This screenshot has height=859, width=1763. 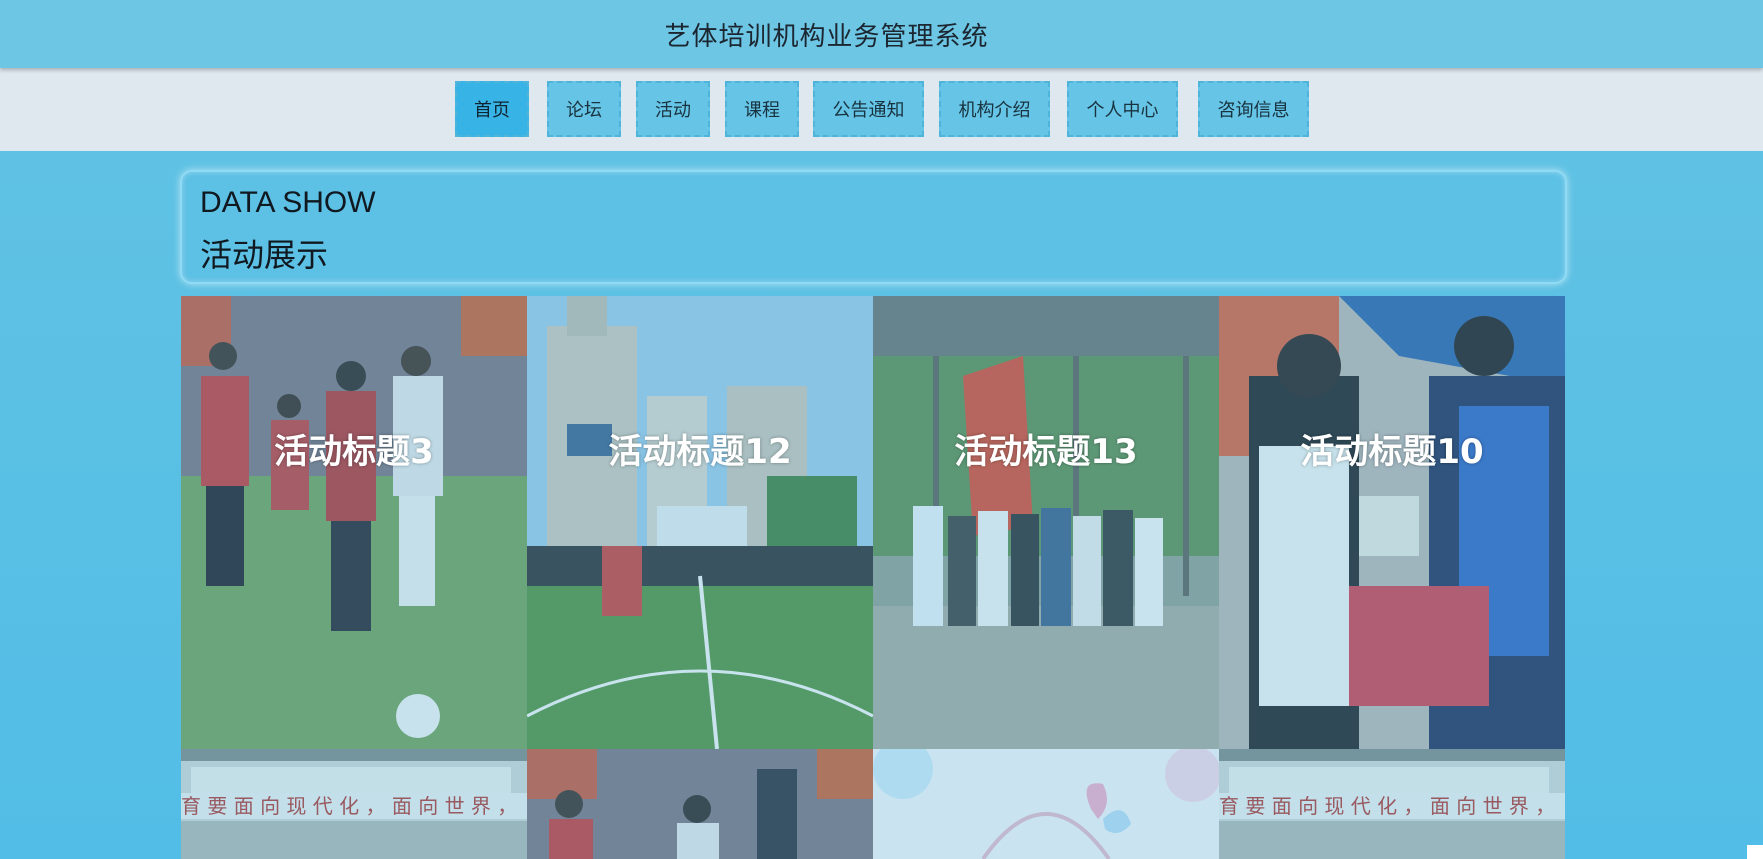 What do you see at coordinates (994, 109) in the screenshot?
I see `nav-item-about: 机构介绍` at bounding box center [994, 109].